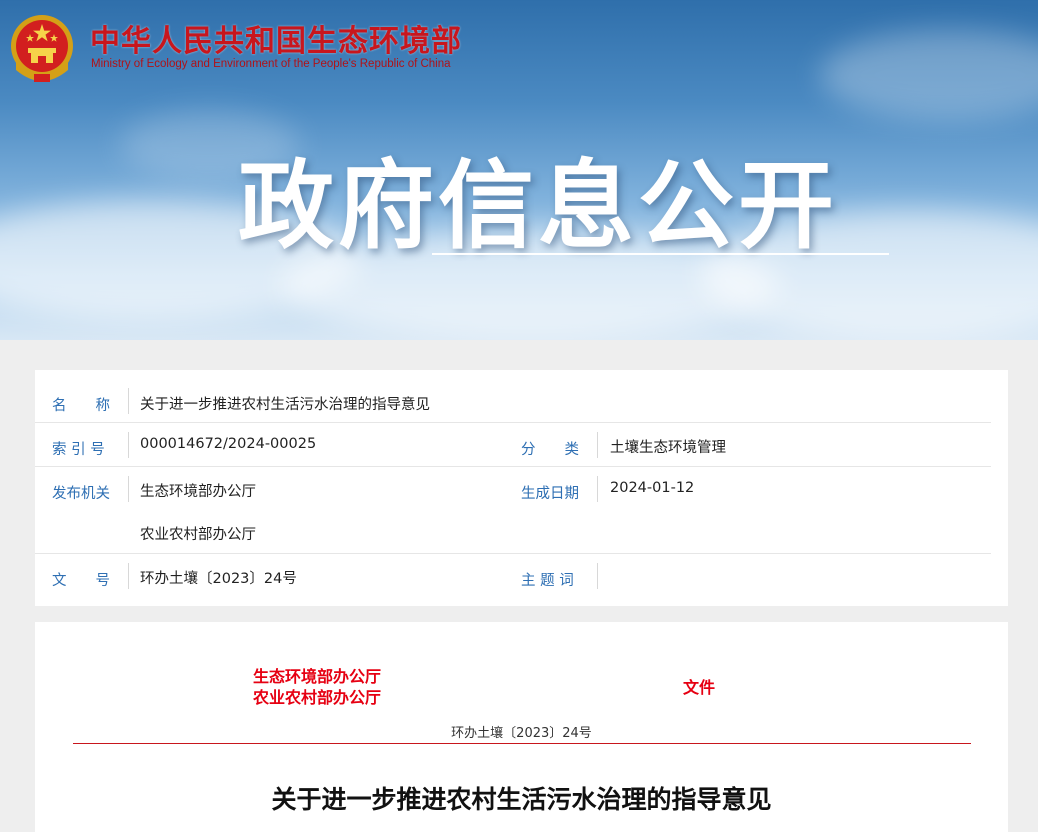  Describe the element at coordinates (550, 494) in the screenshot. I see `date-label: 生成日期` at that location.